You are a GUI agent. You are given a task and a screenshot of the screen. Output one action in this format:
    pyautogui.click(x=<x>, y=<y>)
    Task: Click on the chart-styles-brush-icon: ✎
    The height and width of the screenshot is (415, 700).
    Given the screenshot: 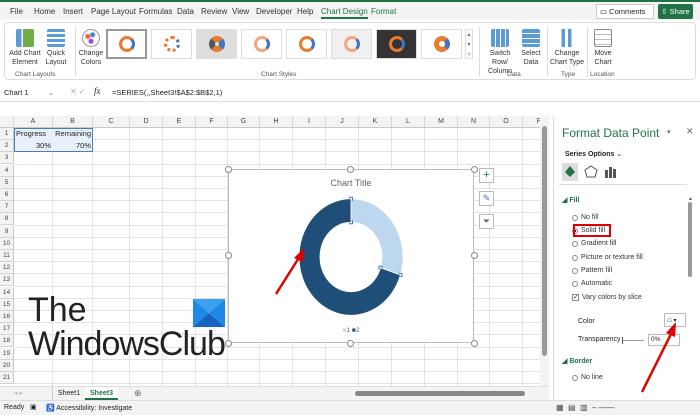 What is the action you would take?
    pyautogui.click(x=486, y=198)
    